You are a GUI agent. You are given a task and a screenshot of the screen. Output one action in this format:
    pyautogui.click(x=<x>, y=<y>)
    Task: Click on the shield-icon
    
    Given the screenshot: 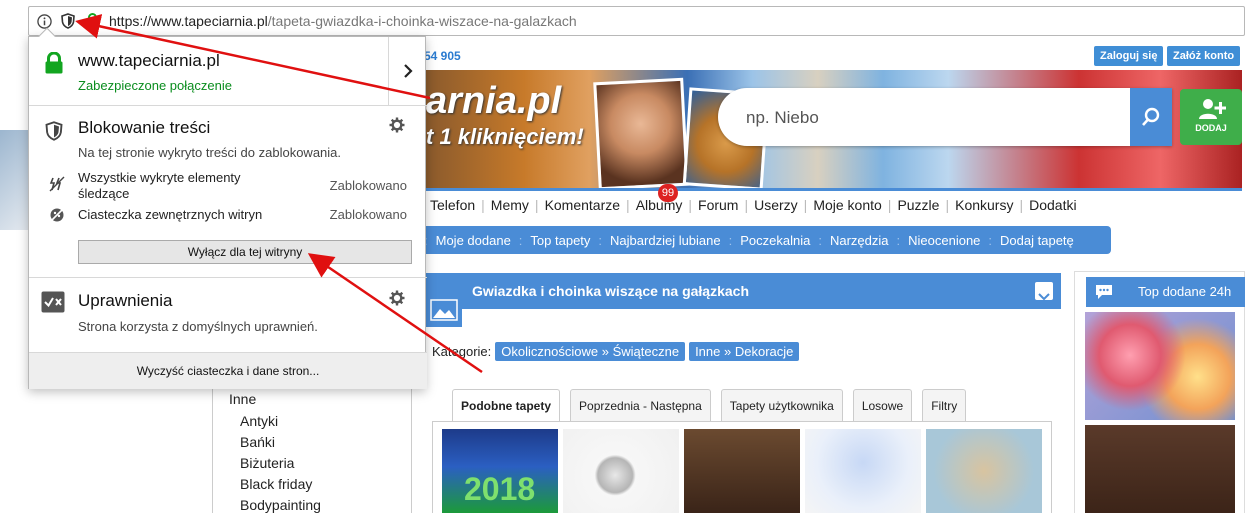 What is the action you would take?
    pyautogui.click(x=54, y=131)
    